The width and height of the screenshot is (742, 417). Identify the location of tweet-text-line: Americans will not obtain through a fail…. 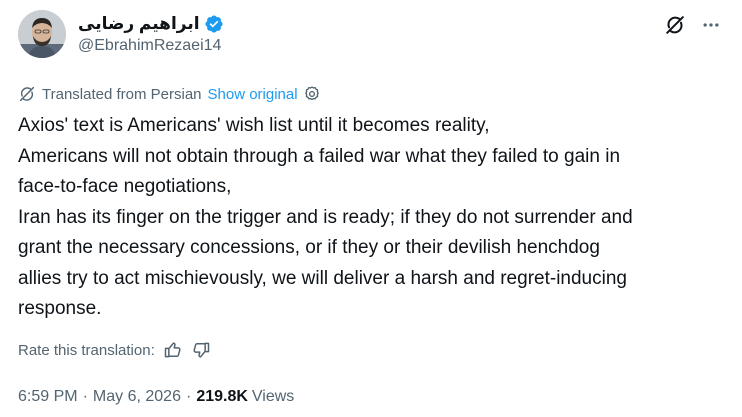
(319, 156).